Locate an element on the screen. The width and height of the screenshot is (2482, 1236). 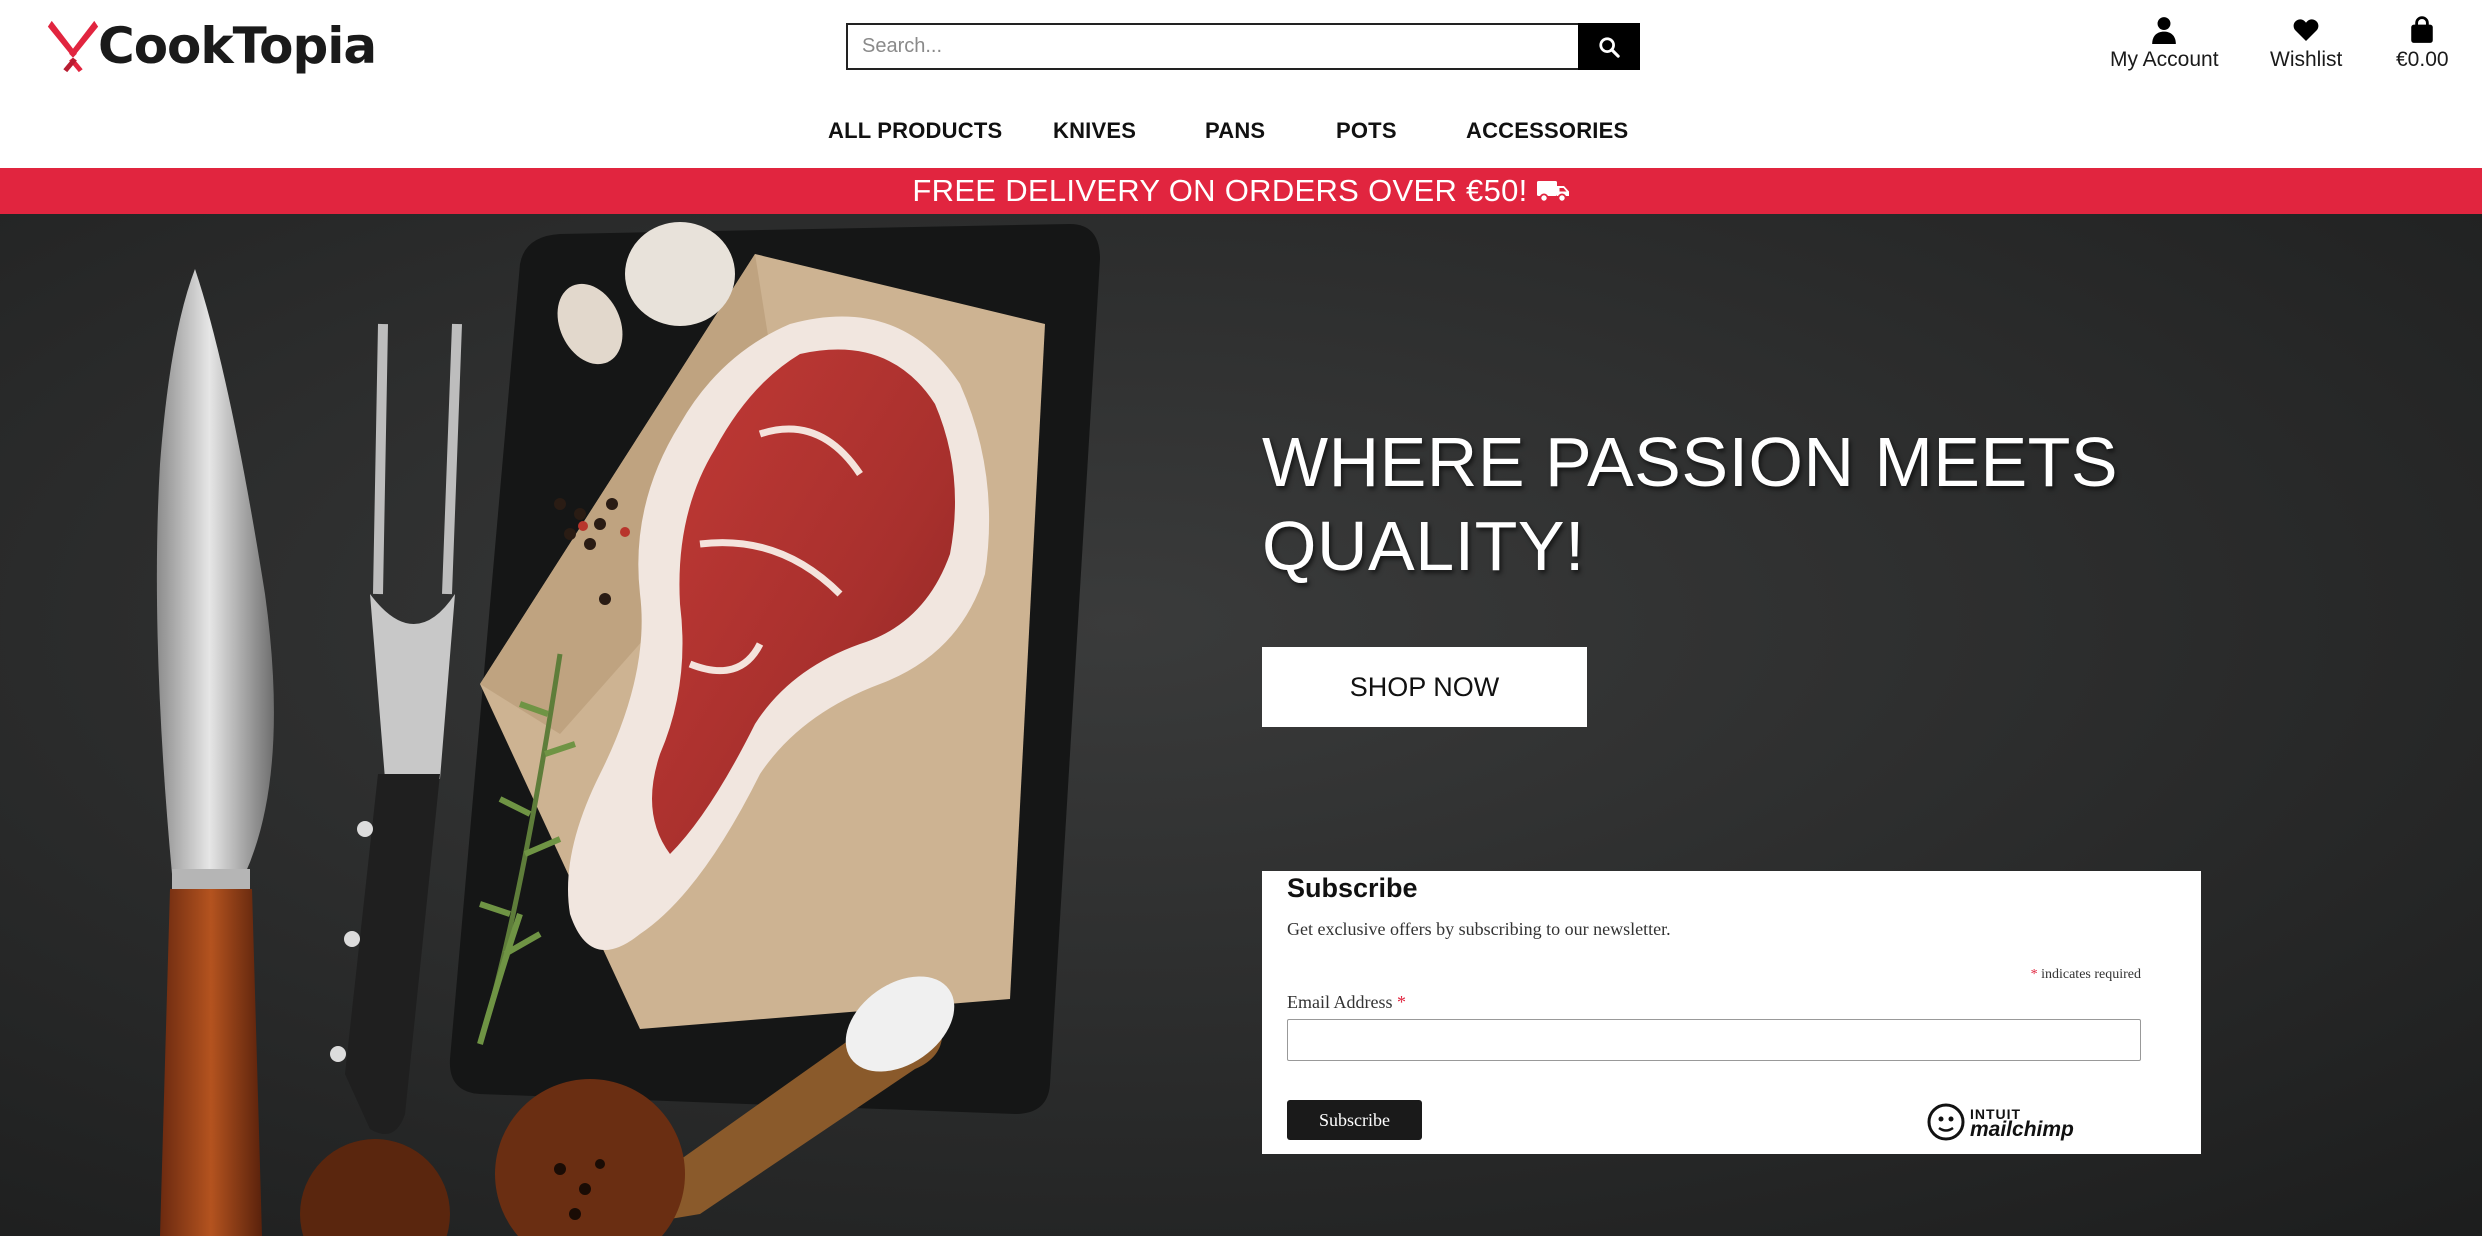
mailchimp-freddie-icon is located at coordinates (1946, 1122).